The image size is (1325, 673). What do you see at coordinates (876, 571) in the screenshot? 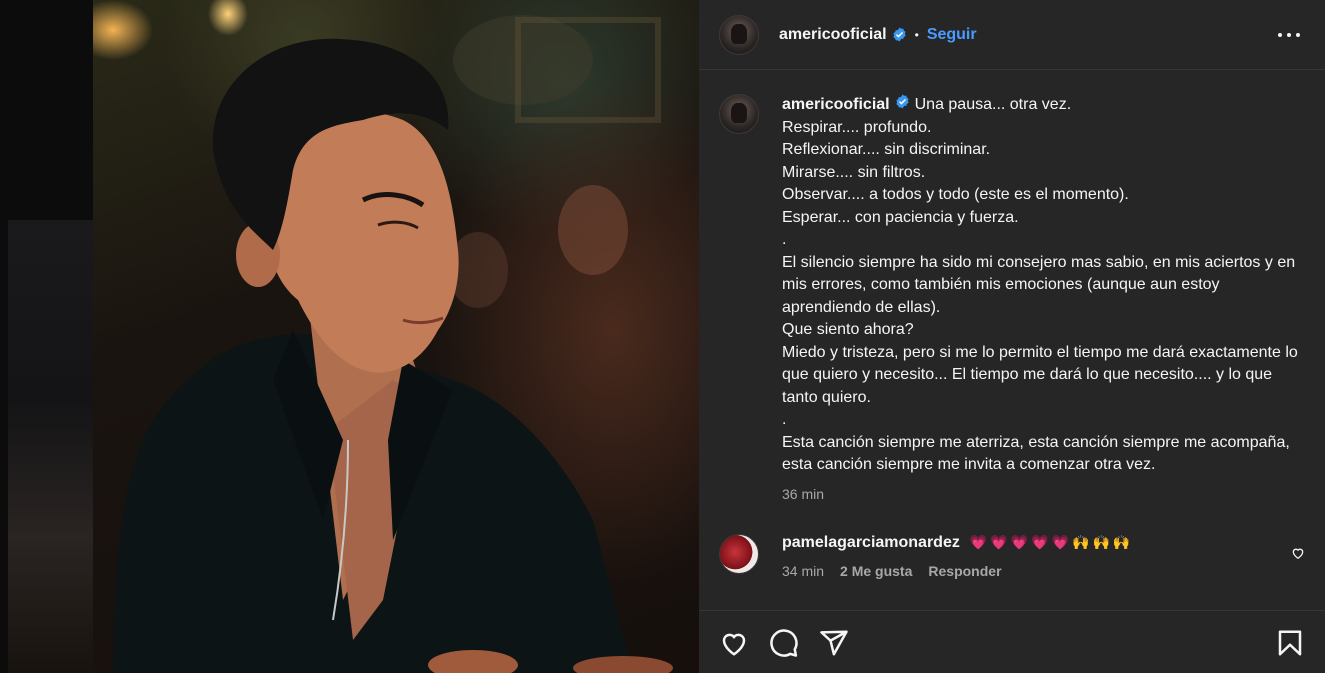
I see `comment-likes-link: 2 Me gusta` at bounding box center [876, 571].